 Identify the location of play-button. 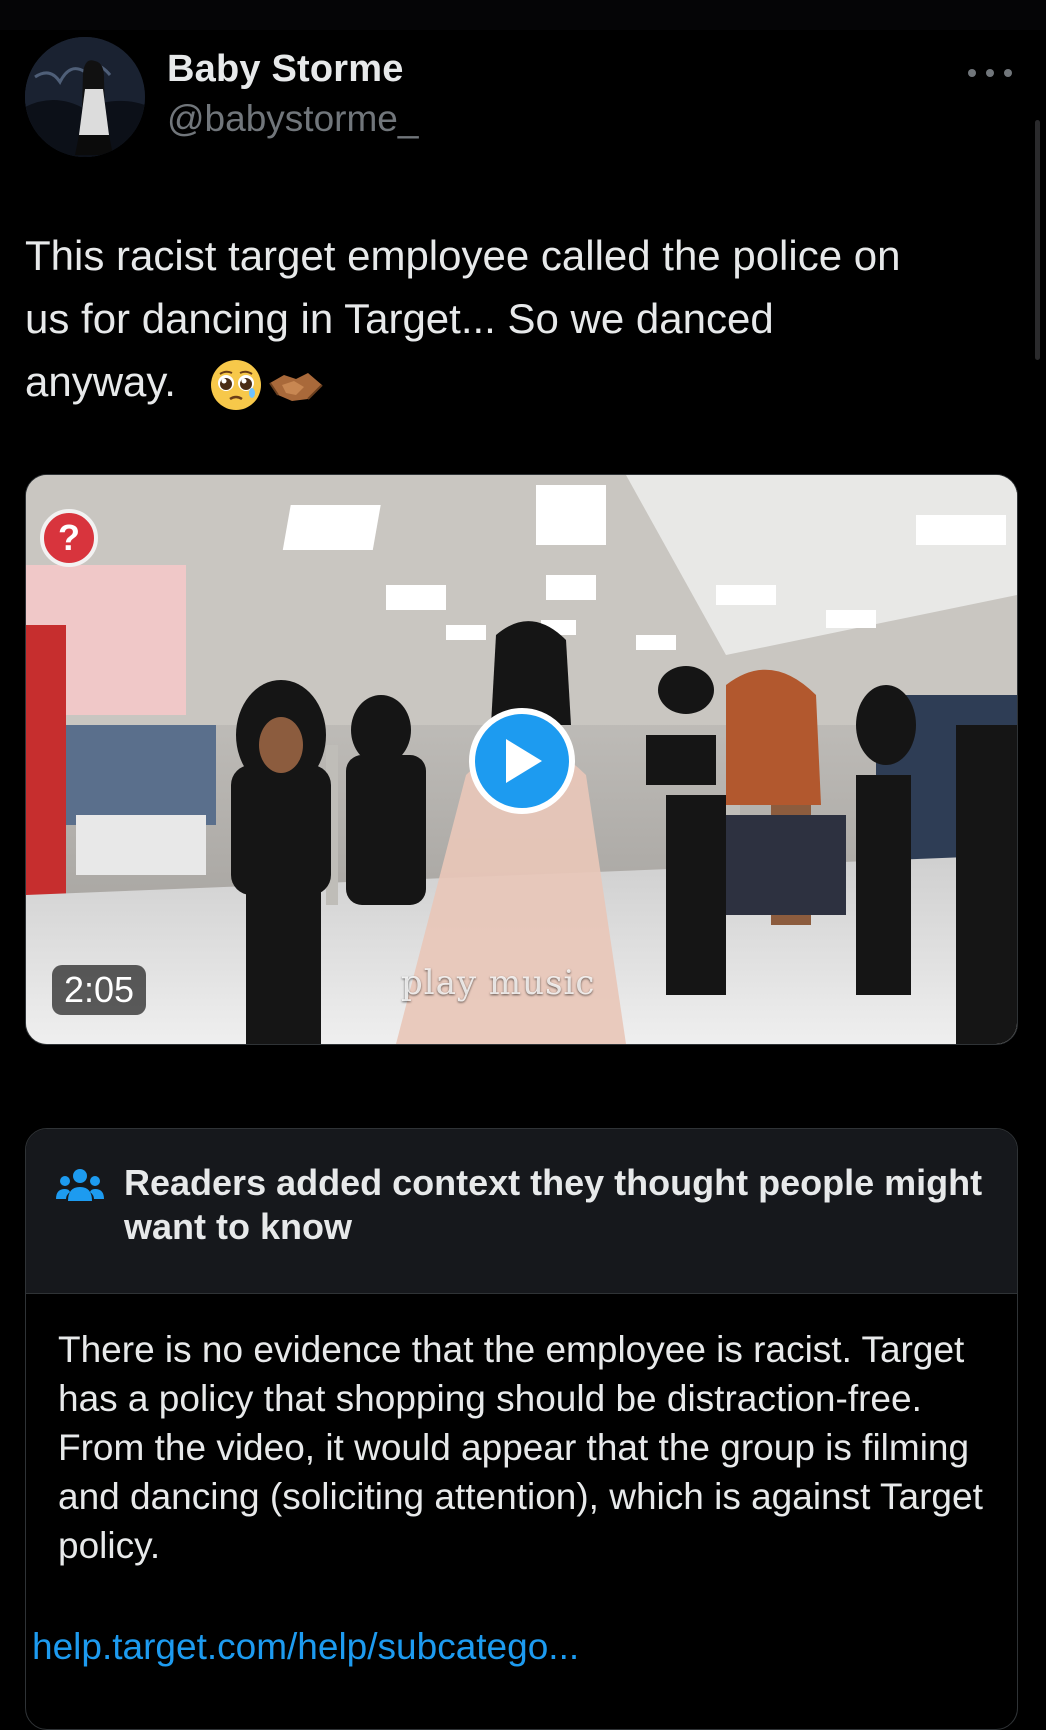
(522, 761).